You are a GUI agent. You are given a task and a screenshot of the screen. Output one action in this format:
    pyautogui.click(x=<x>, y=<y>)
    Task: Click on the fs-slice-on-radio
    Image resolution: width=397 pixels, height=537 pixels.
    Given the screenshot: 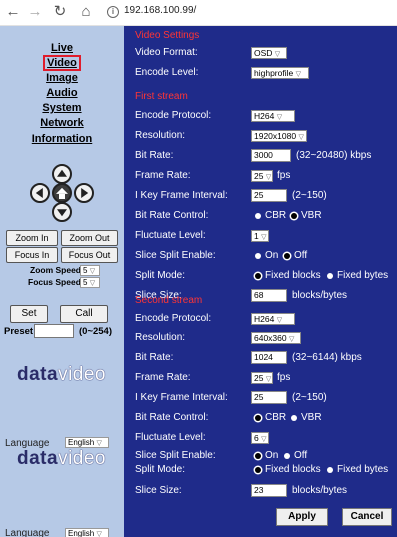 What is the action you would take?
    pyautogui.click(x=258, y=256)
    